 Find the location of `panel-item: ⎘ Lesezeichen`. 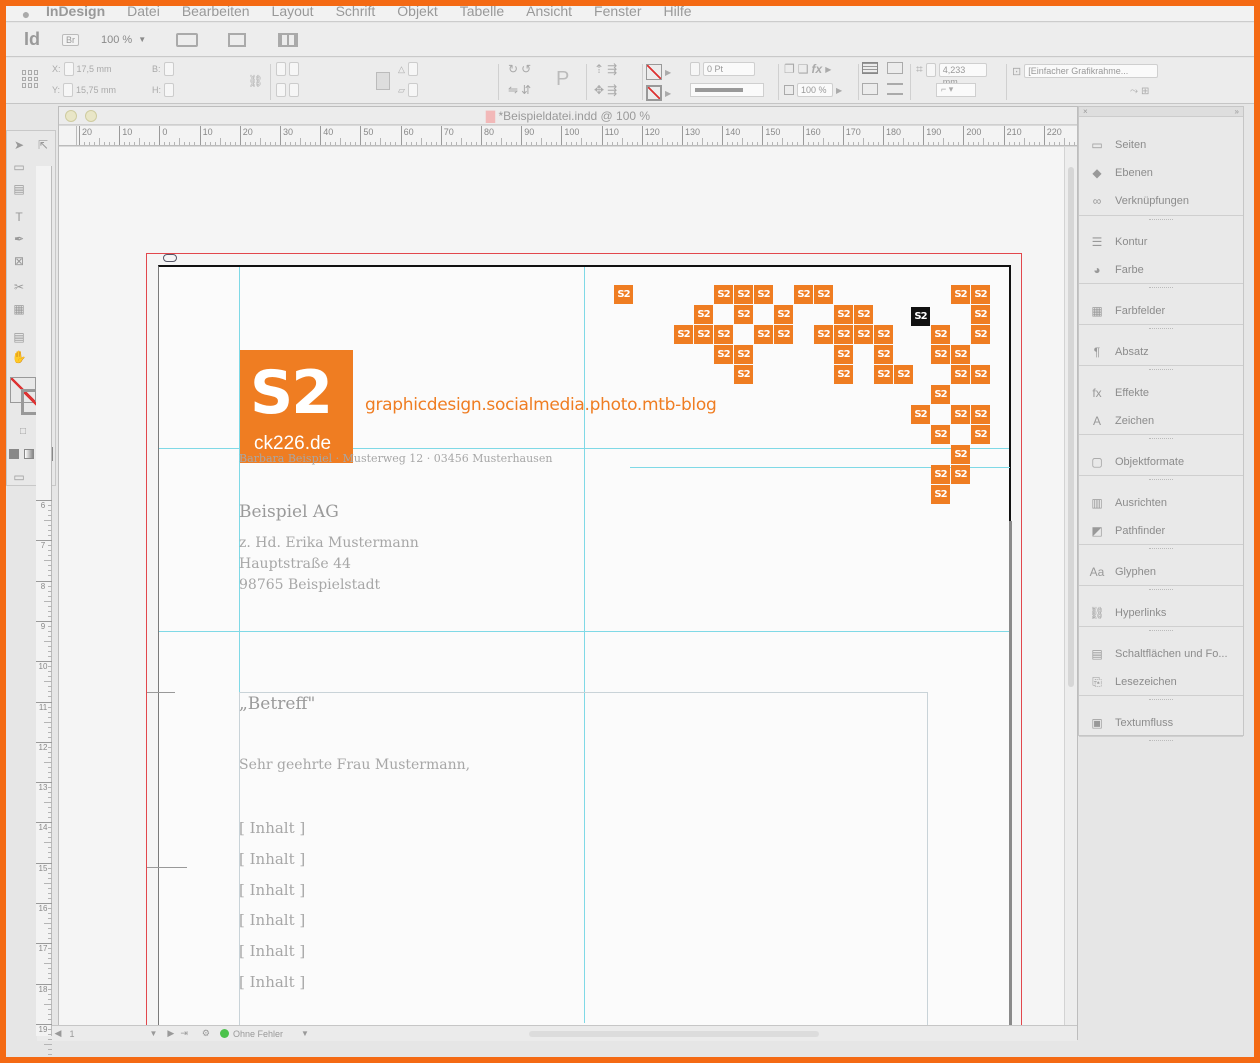

panel-item: ⎘ Lesezeichen is located at coordinates (1132, 682).